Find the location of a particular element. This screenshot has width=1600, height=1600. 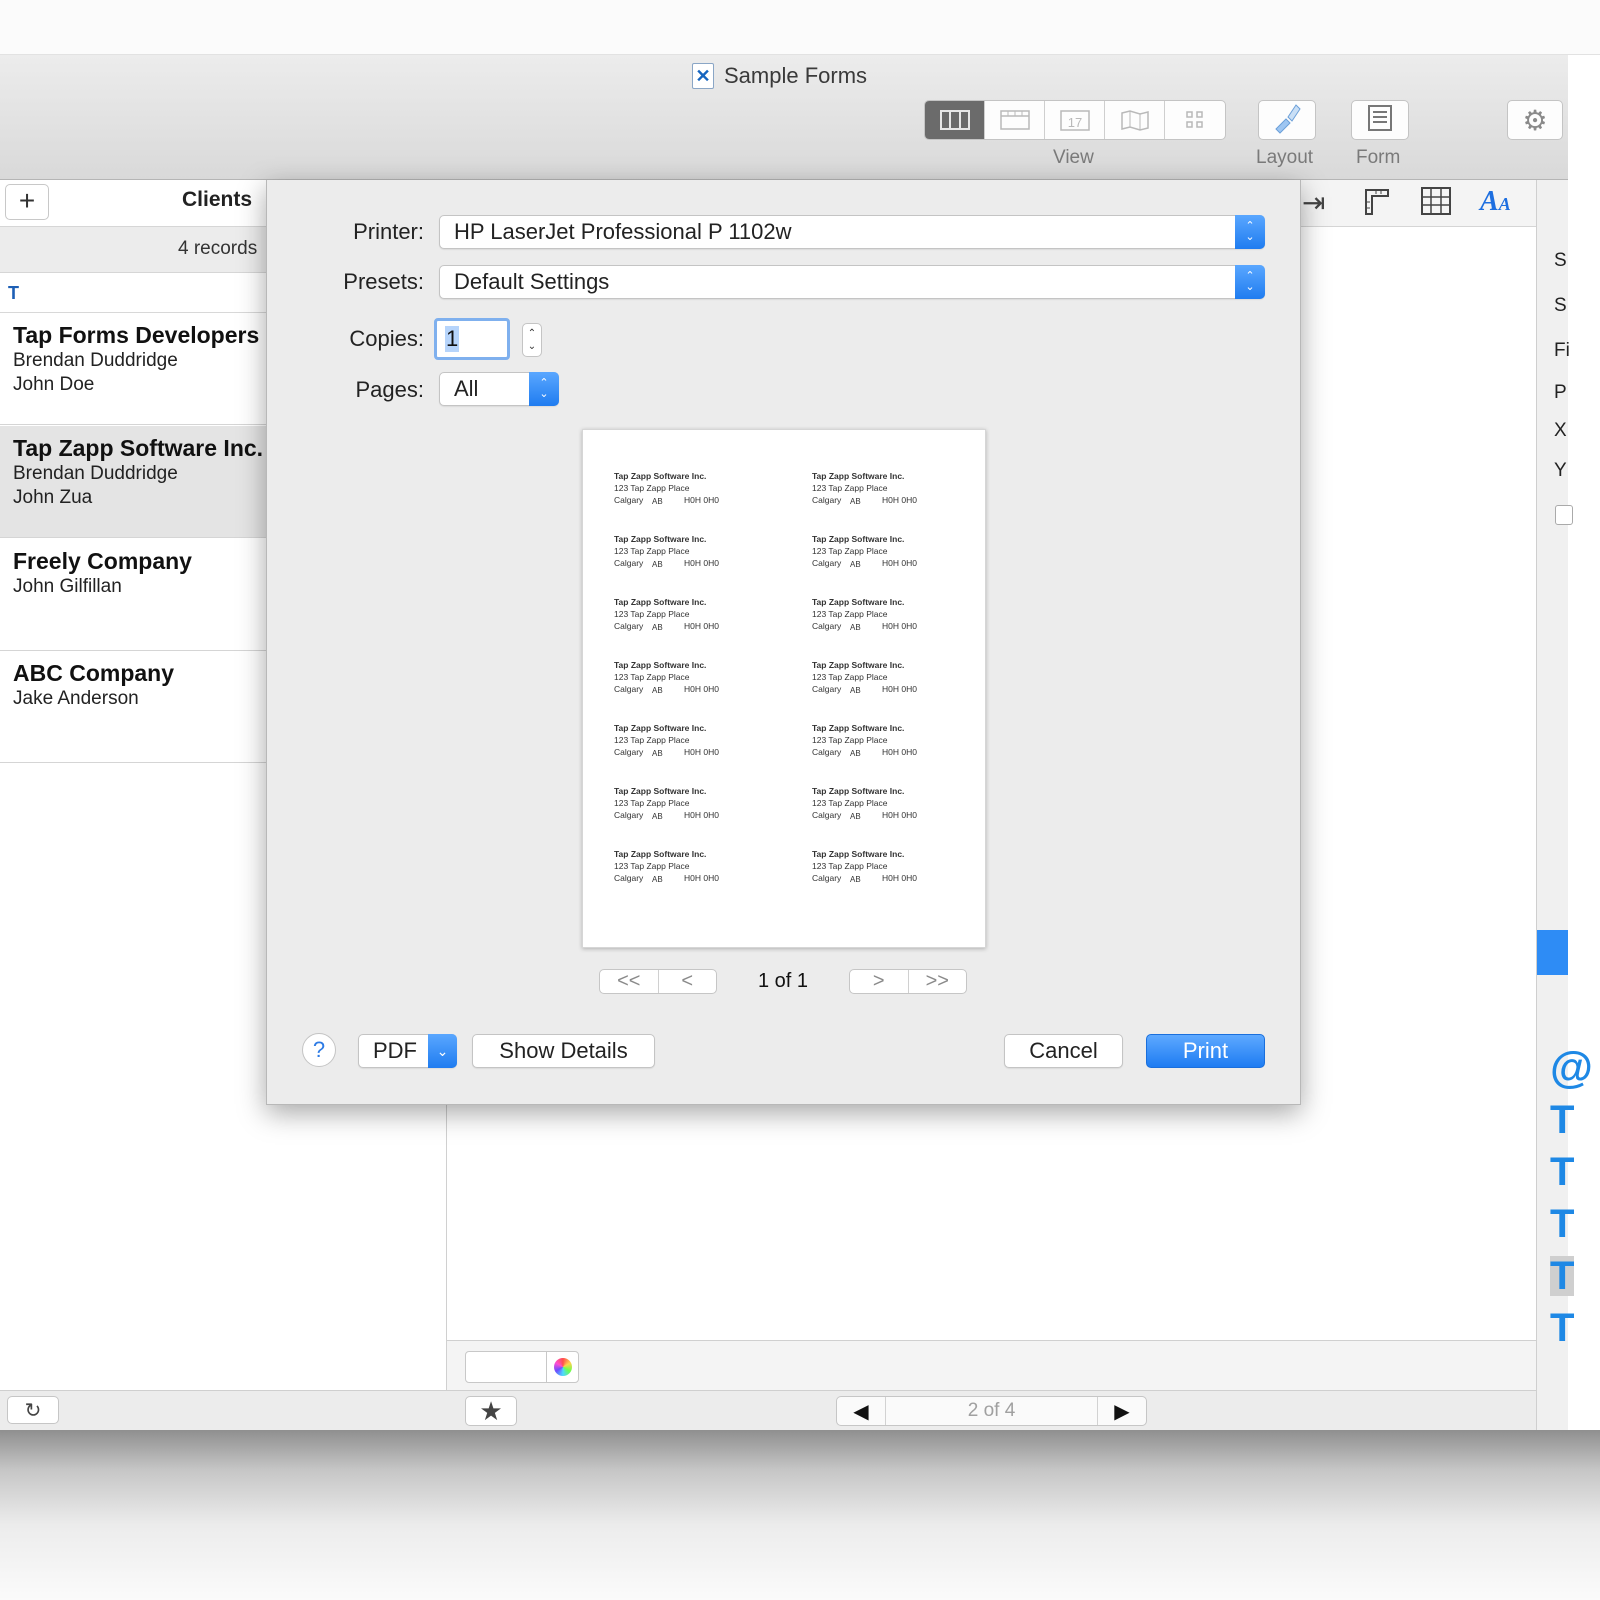

record-position: 2 of 4 is located at coordinates (991, 1411).